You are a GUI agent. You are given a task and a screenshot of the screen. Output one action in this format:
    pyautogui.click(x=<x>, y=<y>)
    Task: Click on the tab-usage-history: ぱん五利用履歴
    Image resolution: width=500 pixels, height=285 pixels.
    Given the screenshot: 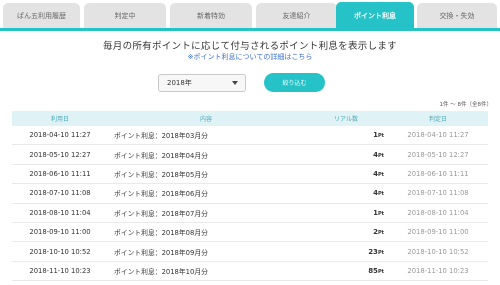 What is the action you would take?
    pyautogui.click(x=41, y=16)
    